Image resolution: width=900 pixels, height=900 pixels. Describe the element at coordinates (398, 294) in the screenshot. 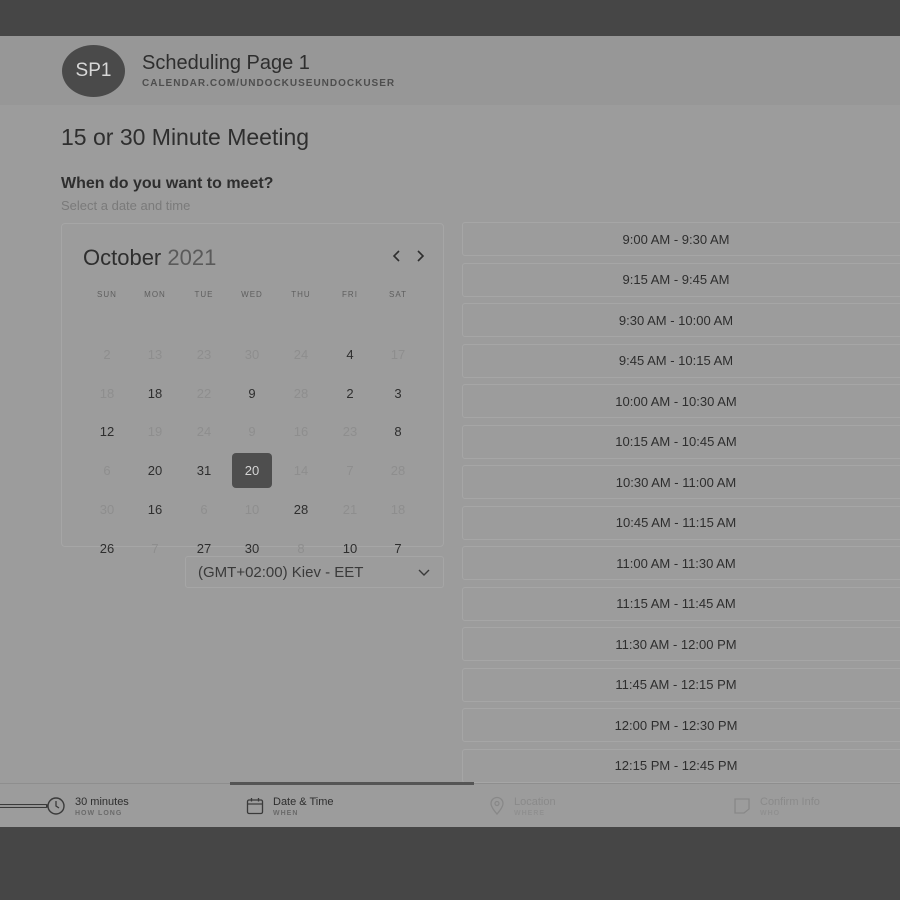

I see `weekday-label: SAT` at that location.